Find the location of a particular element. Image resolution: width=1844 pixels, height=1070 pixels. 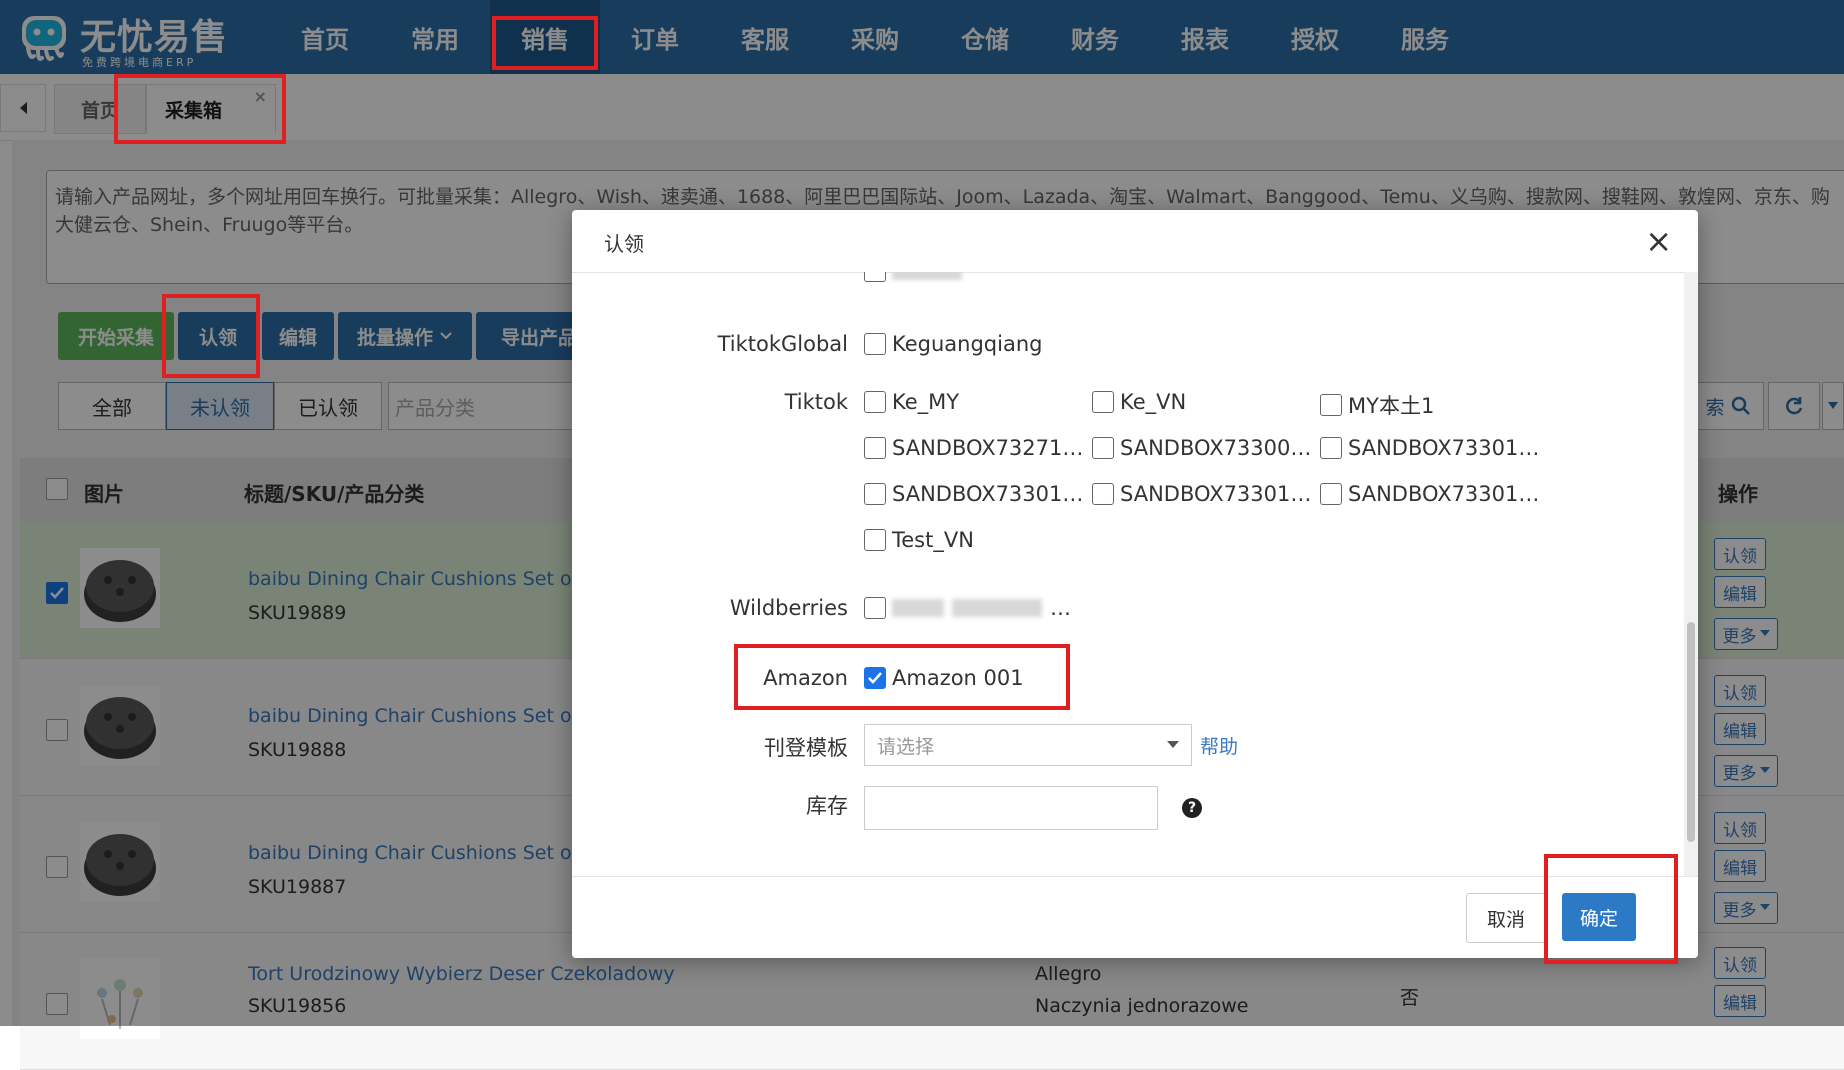

modal-header: 认领 × is located at coordinates (1135, 241).